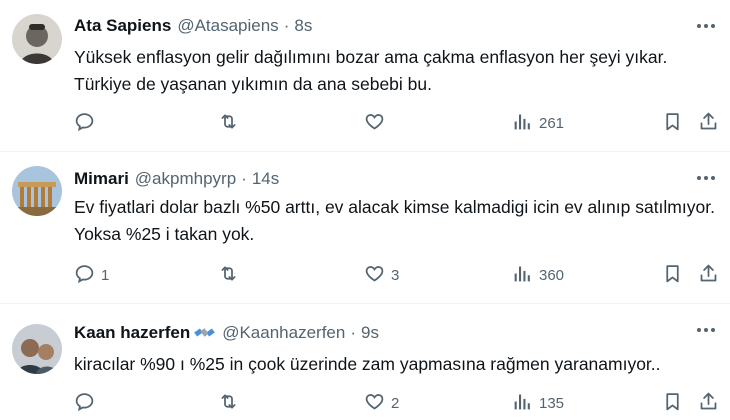  I want to click on reply-button: 1, so click(91, 275).